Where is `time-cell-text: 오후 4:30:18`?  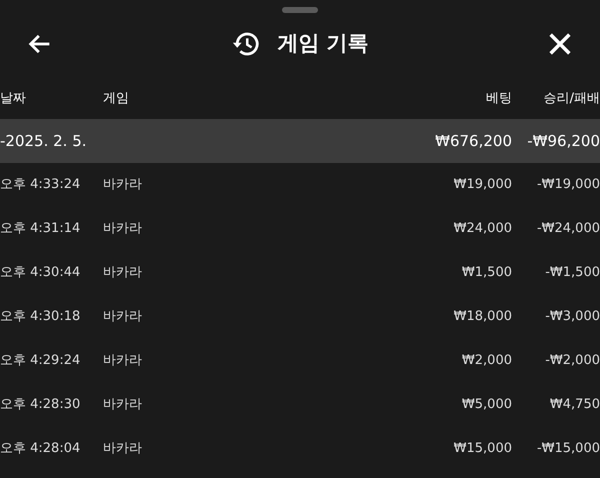 time-cell-text: 오후 4:30:18 is located at coordinates (41, 317).